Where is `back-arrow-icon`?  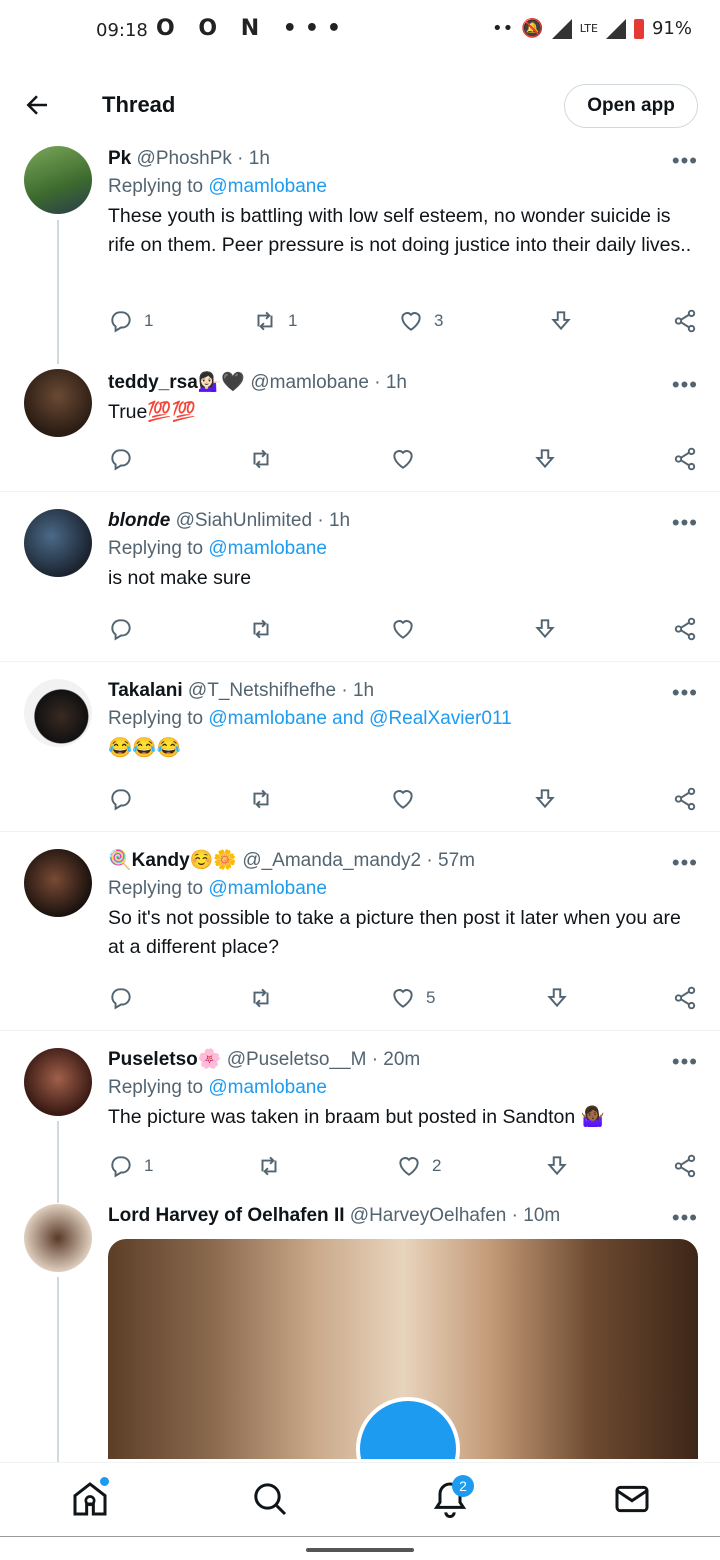
back-arrow-icon is located at coordinates (37, 105).